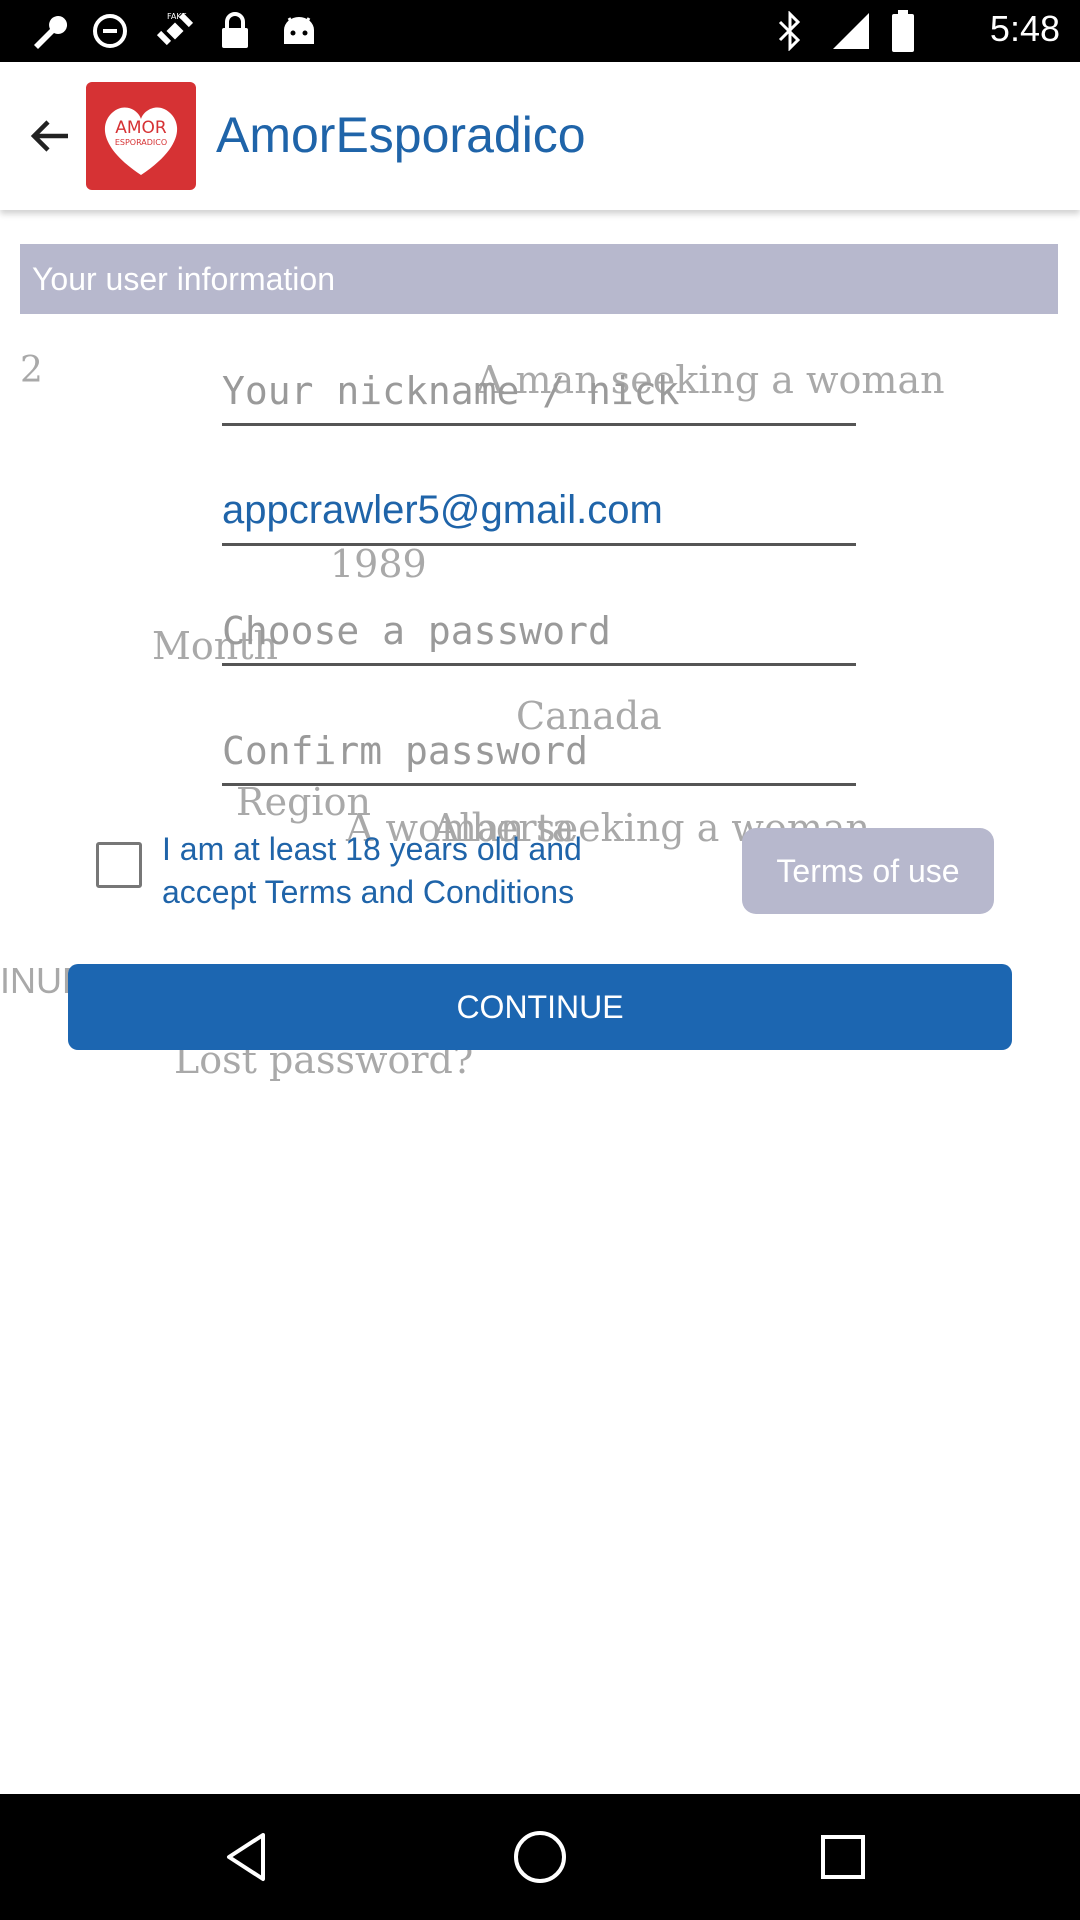 The width and height of the screenshot is (1080, 1920). Describe the element at coordinates (790, 31) in the screenshot. I see `bluetooth-icon` at that location.